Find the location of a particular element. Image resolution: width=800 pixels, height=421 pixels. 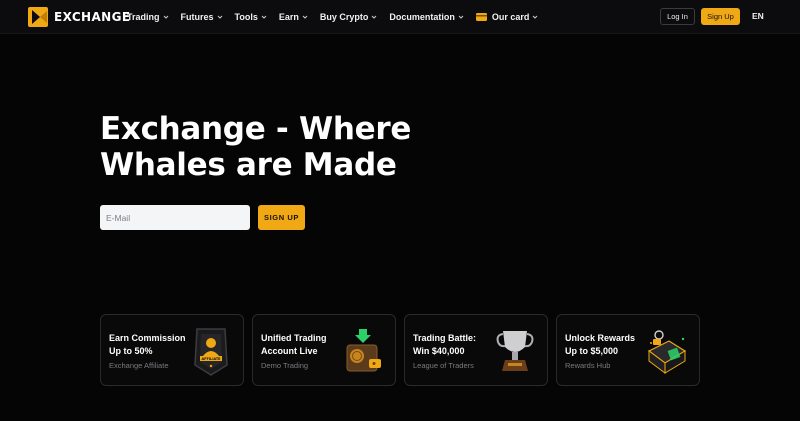

promo-card-rewards: Unlock Rewards Up to $5,000 Rewards Hub is located at coordinates (628, 350).